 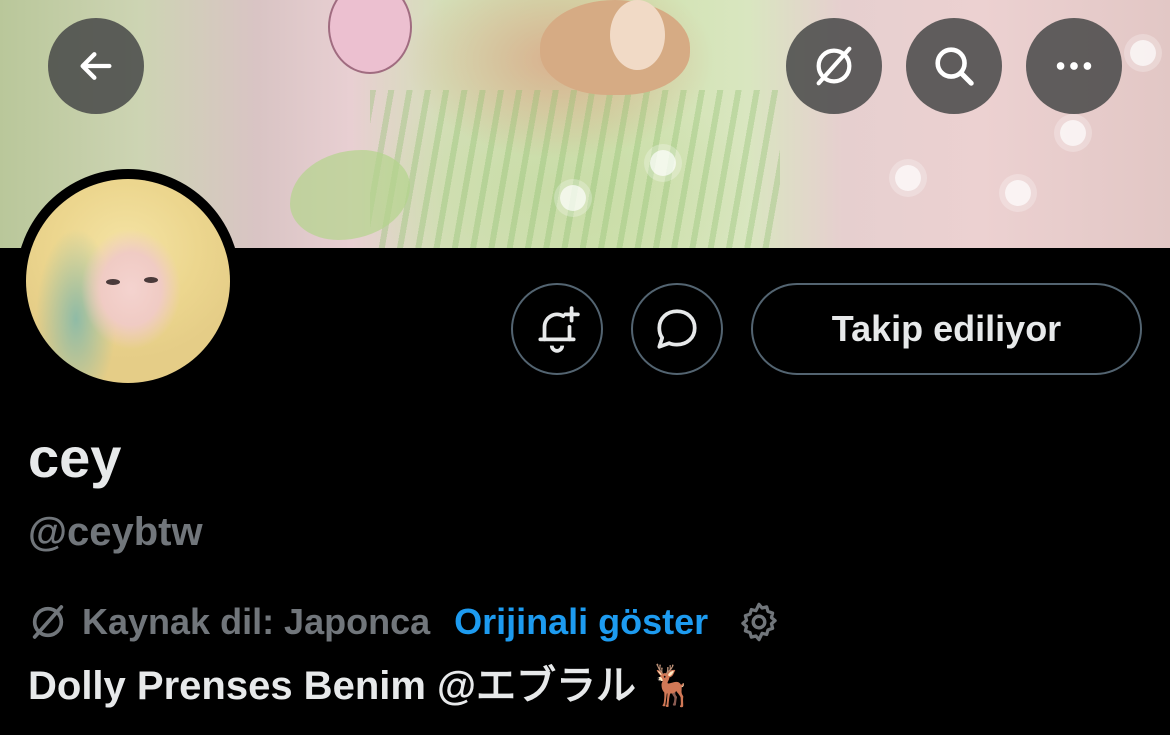 What do you see at coordinates (75, 457) in the screenshot?
I see `display-name: cey` at bounding box center [75, 457].